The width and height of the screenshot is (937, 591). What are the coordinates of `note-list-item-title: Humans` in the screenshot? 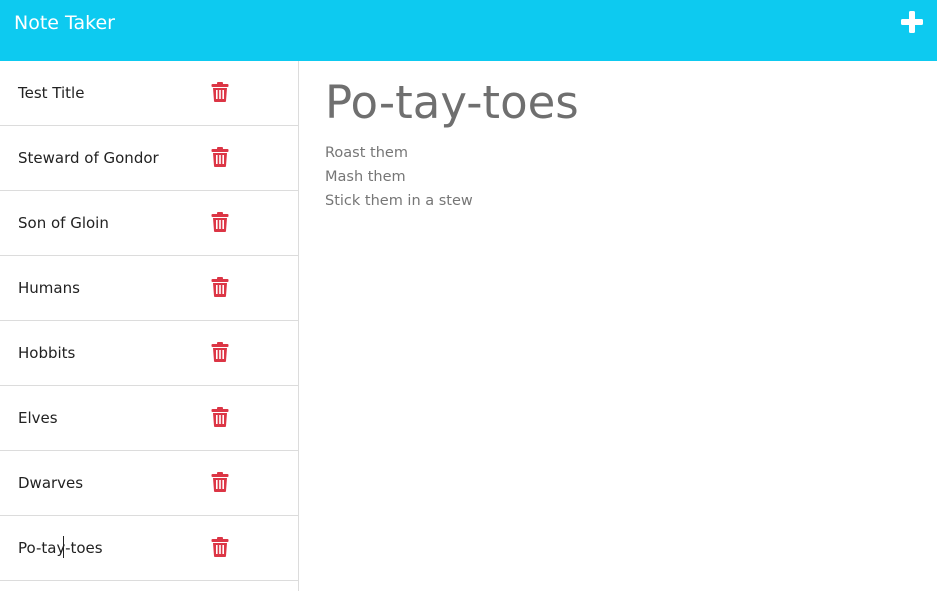 It's located at (49, 288).